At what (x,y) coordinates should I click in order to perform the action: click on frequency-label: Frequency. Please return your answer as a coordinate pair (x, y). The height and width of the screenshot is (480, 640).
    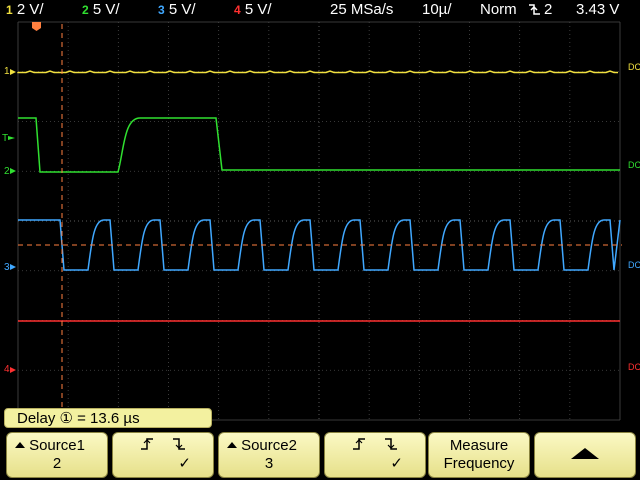
    Looking at the image, I should click on (479, 463).